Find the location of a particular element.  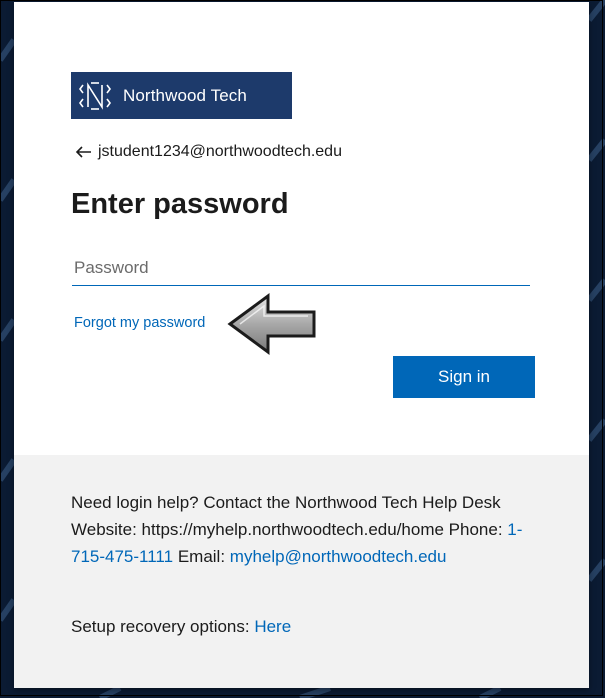

password-input is located at coordinates (301, 268).